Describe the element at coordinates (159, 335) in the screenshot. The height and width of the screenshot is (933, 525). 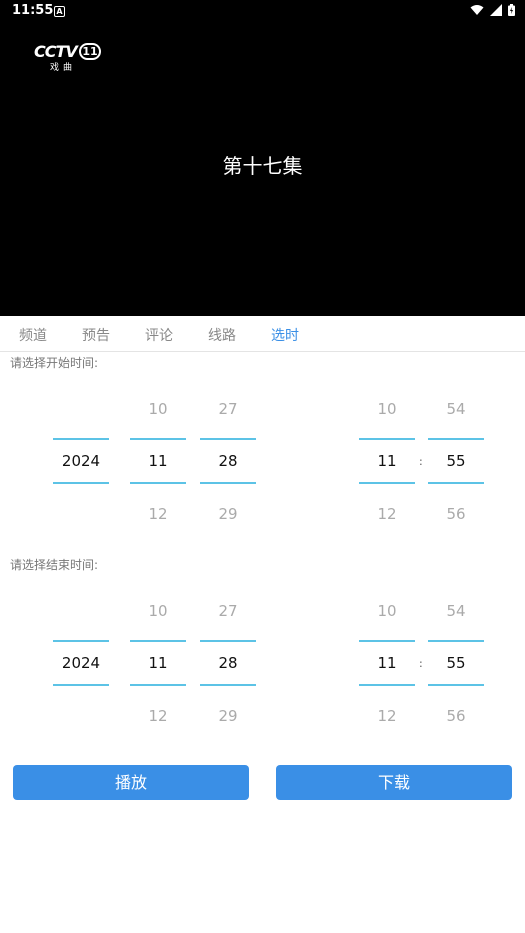
I see `tab-comments: 评论` at that location.